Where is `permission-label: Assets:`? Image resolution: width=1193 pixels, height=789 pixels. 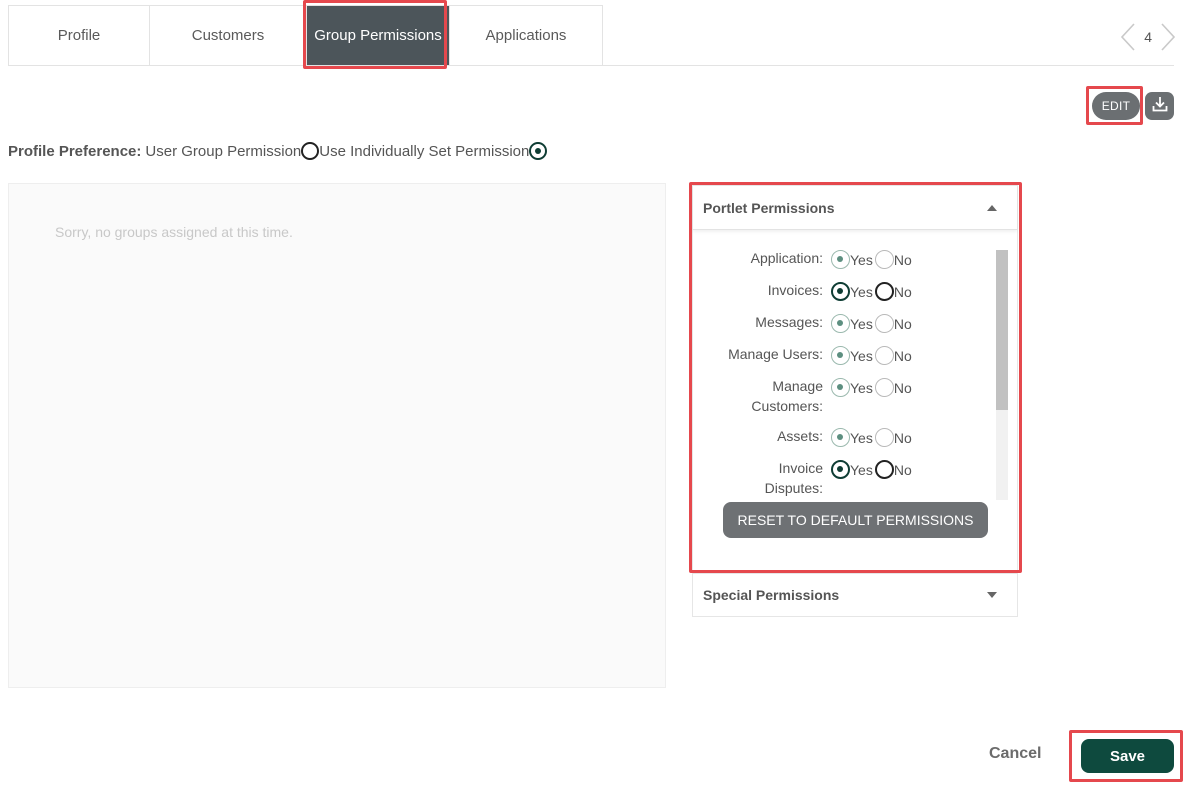
permission-label: Assets: is located at coordinates (800, 436).